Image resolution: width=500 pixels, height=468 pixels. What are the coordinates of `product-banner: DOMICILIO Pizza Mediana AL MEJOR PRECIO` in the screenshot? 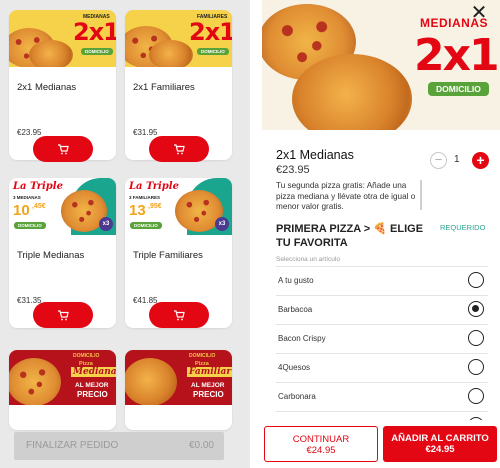 It's located at (62, 377).